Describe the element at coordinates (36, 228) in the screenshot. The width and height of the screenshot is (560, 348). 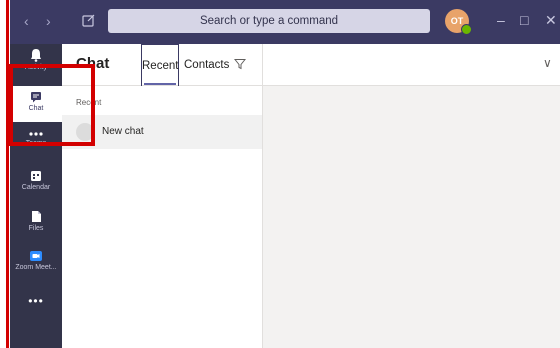
I see `rail-label: Files` at that location.